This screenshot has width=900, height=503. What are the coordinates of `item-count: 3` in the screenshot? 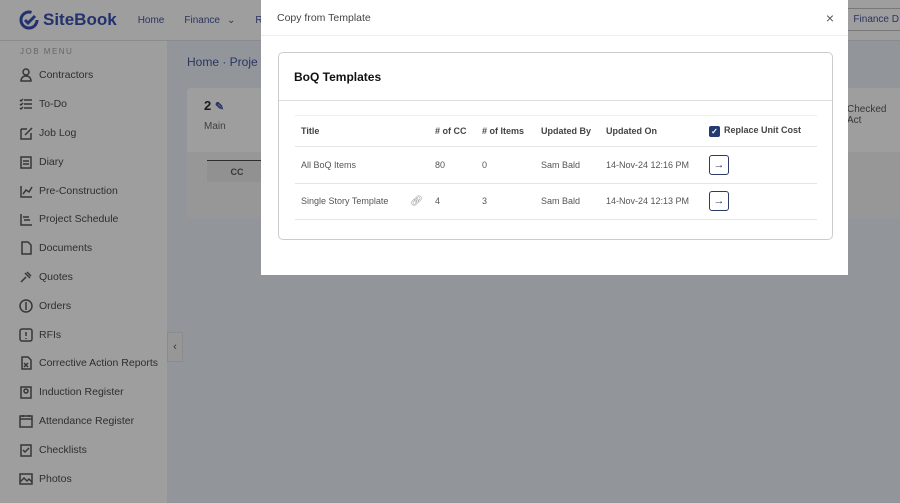 It's located at (505, 201).